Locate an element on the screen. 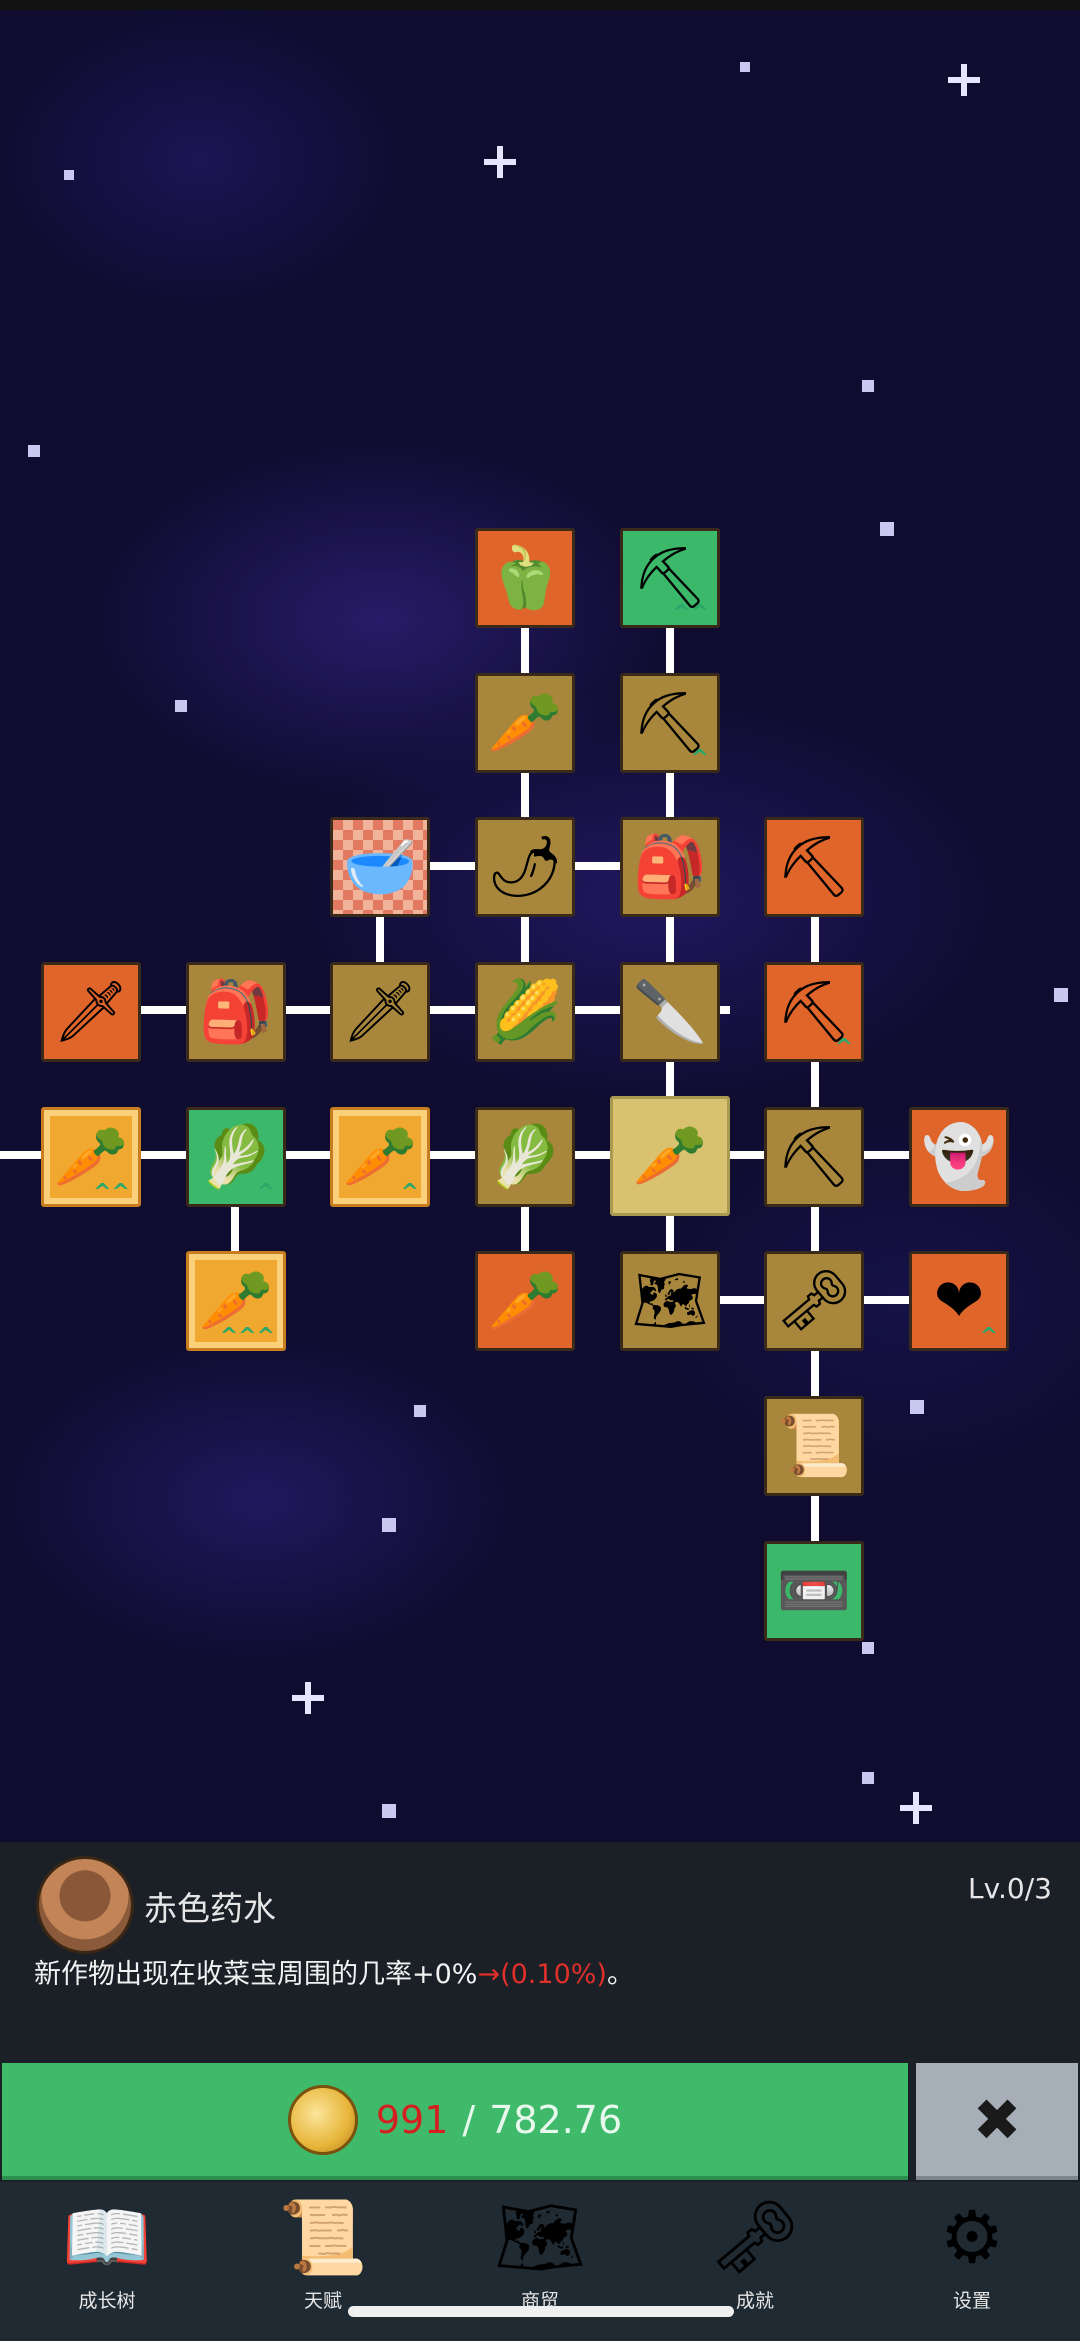 The height and width of the screenshot is (2341, 1080). pepper-icon: 🫑 is located at coordinates (525, 578).